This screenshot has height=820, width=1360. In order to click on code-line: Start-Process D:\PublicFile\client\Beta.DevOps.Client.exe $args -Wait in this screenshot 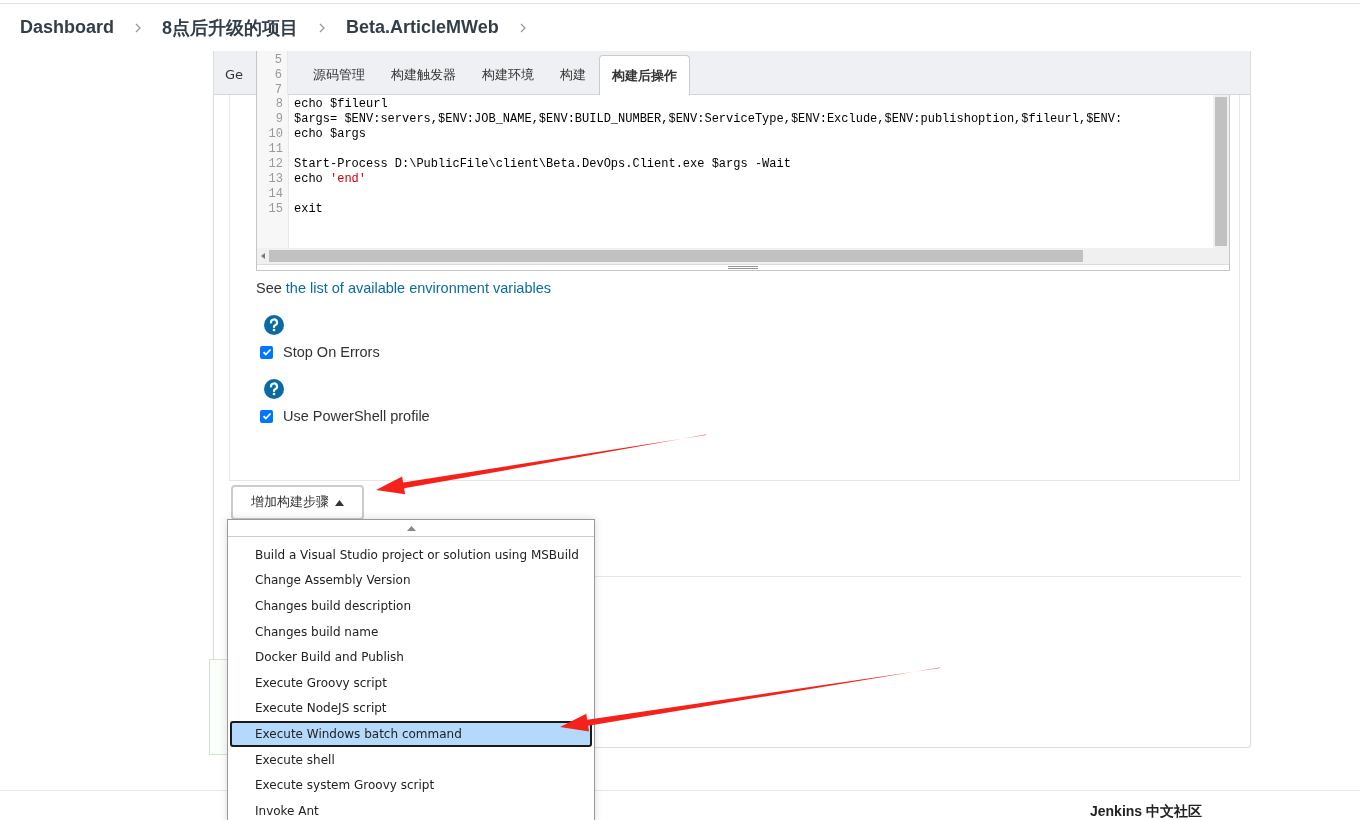, I will do `click(542, 164)`.